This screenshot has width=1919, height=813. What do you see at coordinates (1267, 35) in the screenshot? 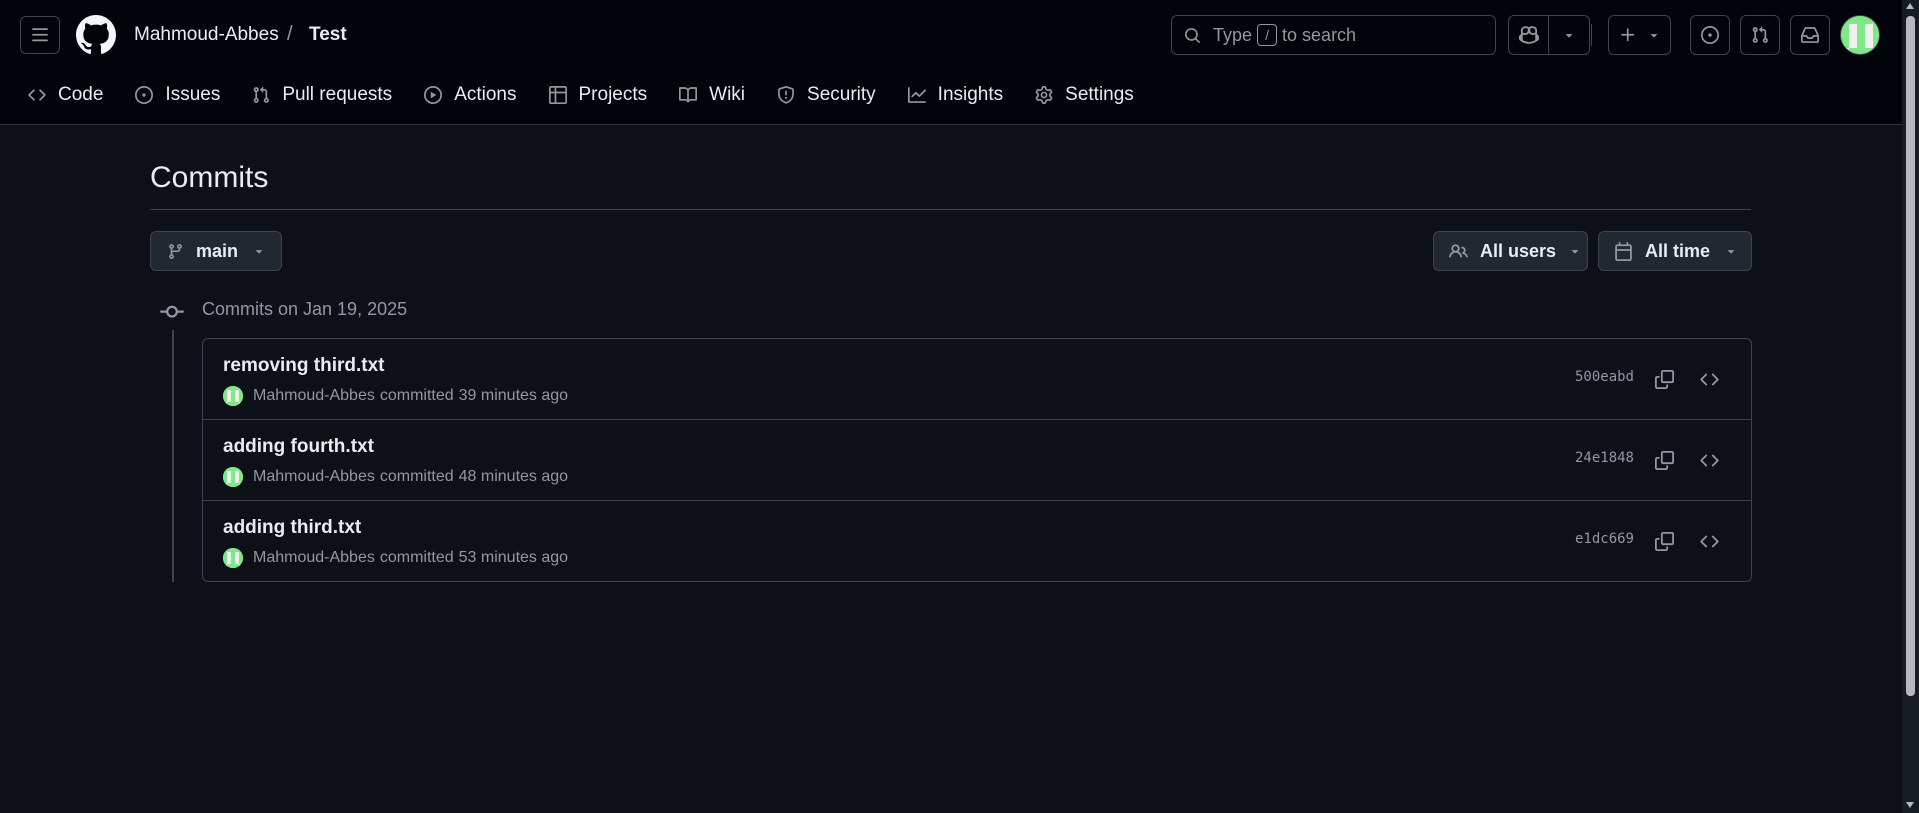
I see `search-shortcut-key: /` at bounding box center [1267, 35].